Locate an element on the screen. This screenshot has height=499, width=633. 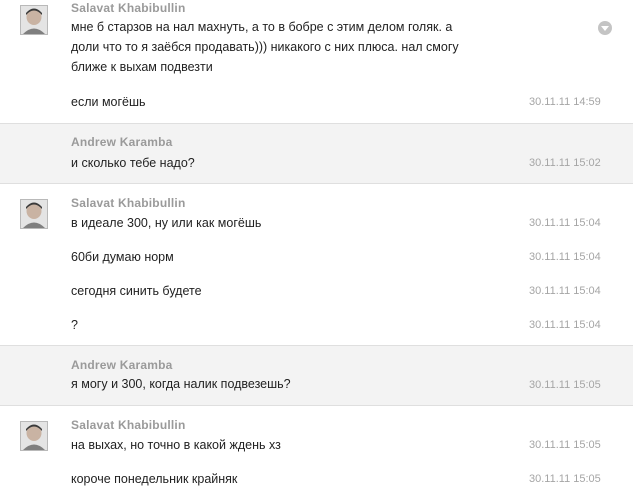
message-text: в идеале 300, ну или как могёшь is located at coordinates (166, 223).